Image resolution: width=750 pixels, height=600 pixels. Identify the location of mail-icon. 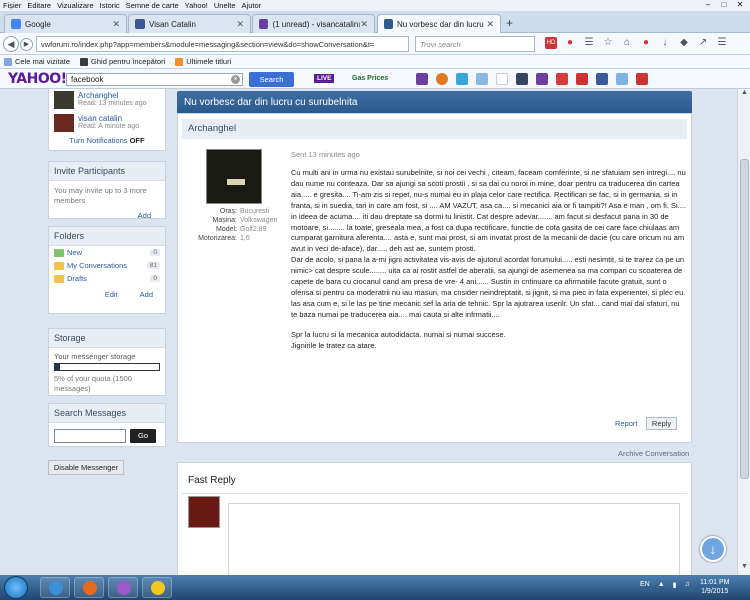
(422, 79).